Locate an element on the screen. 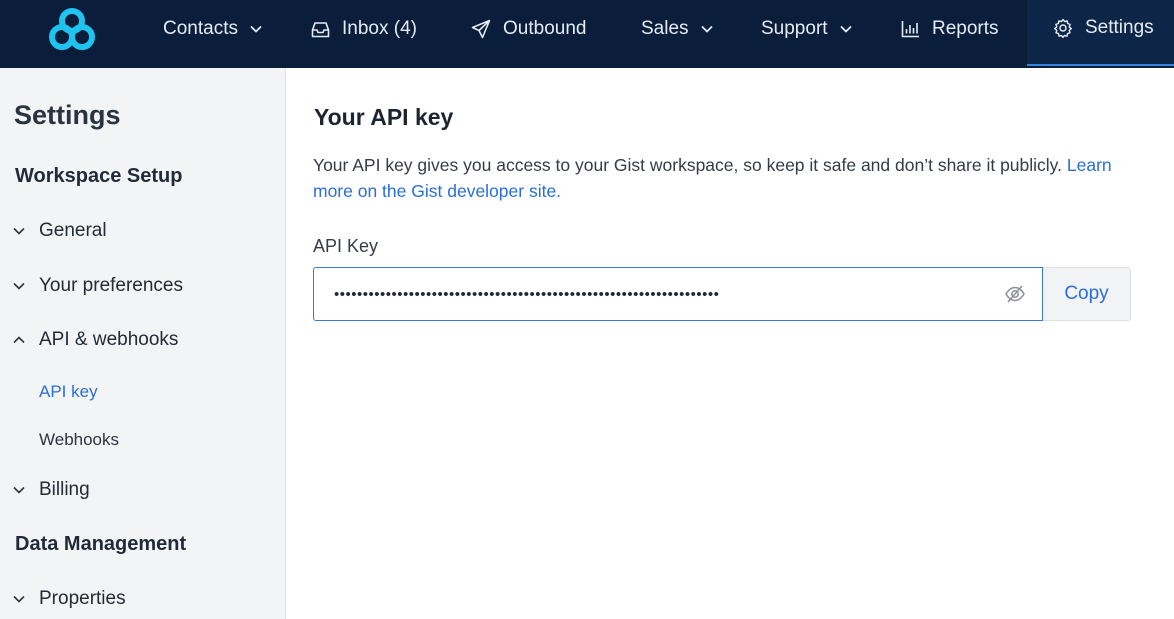 This screenshot has width=1174, height=619. inbox-icon is located at coordinates (320, 29).